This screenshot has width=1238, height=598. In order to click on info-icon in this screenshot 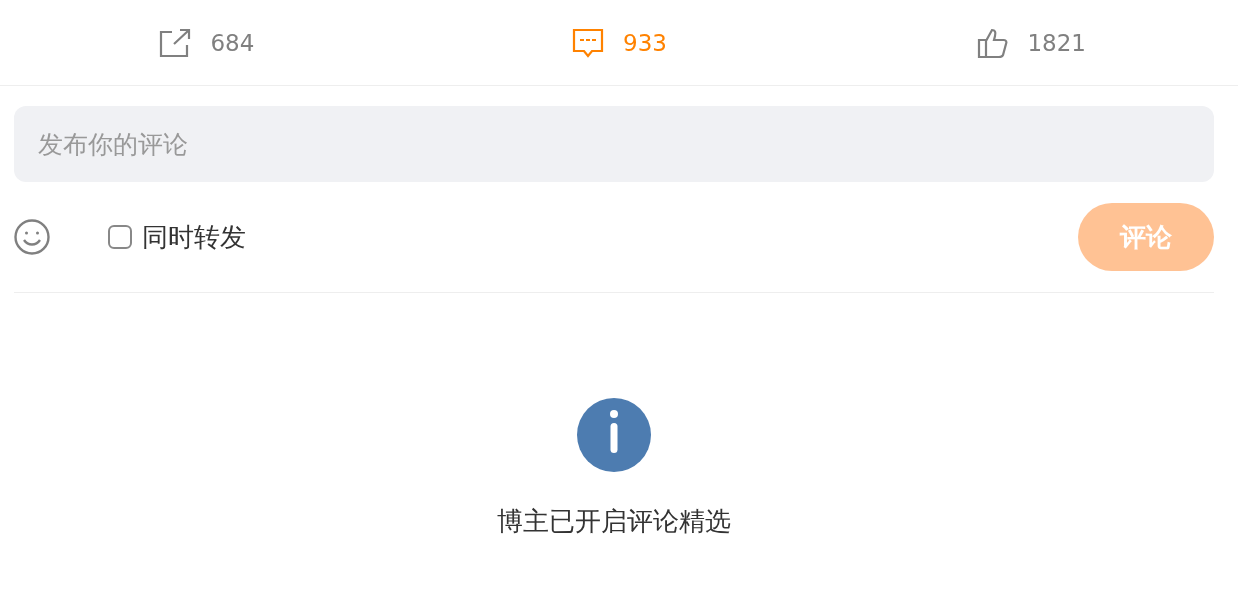, I will do `click(614, 435)`.